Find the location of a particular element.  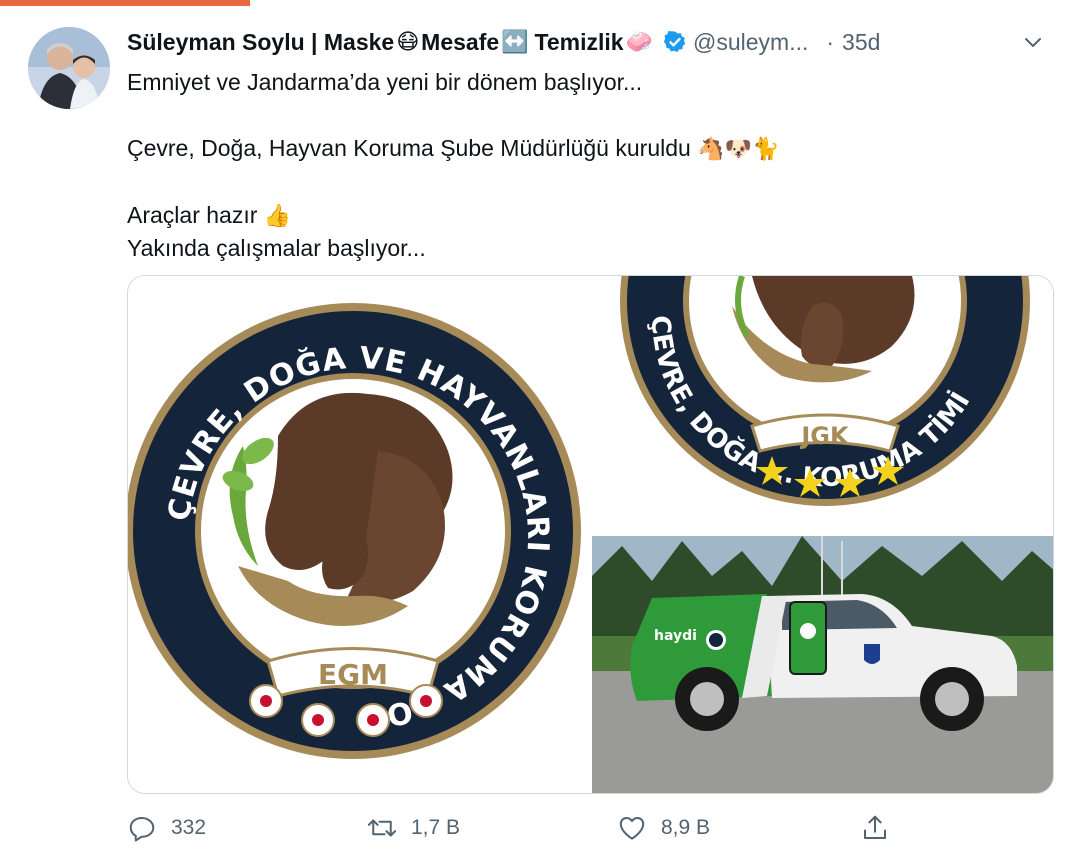

tweet-time: 35d is located at coordinates (861, 42).